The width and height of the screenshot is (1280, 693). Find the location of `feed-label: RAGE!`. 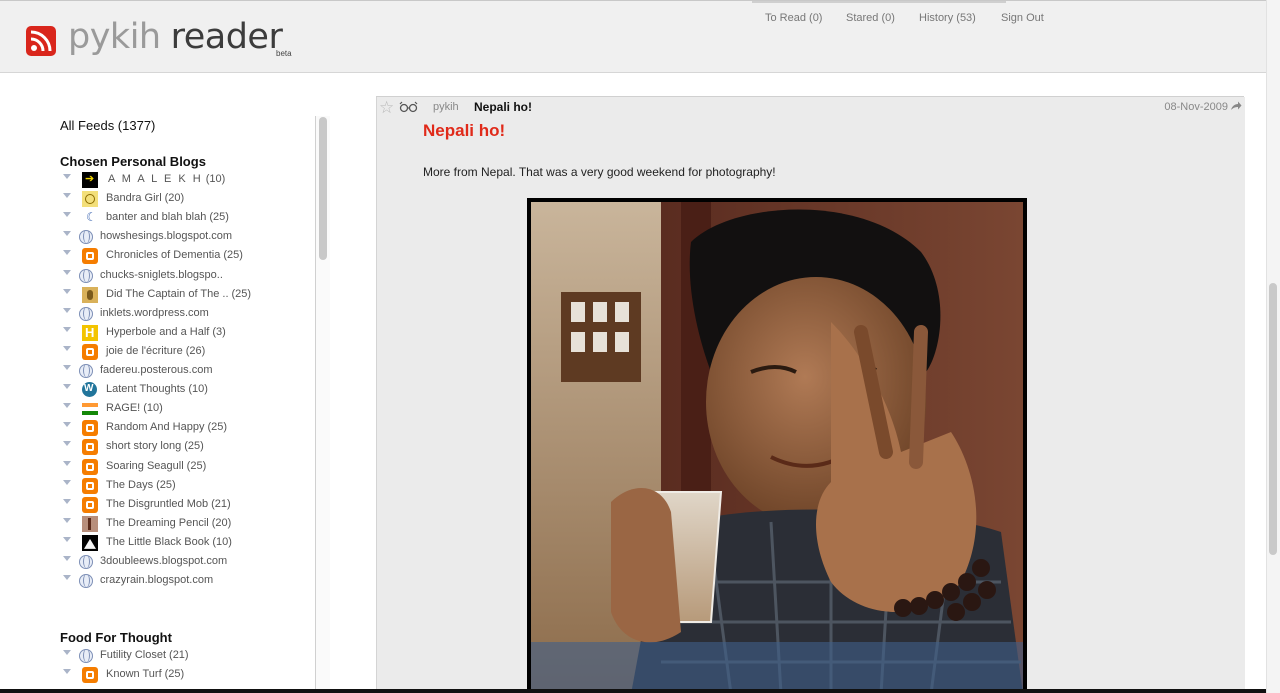

feed-label: RAGE! is located at coordinates (123, 408).